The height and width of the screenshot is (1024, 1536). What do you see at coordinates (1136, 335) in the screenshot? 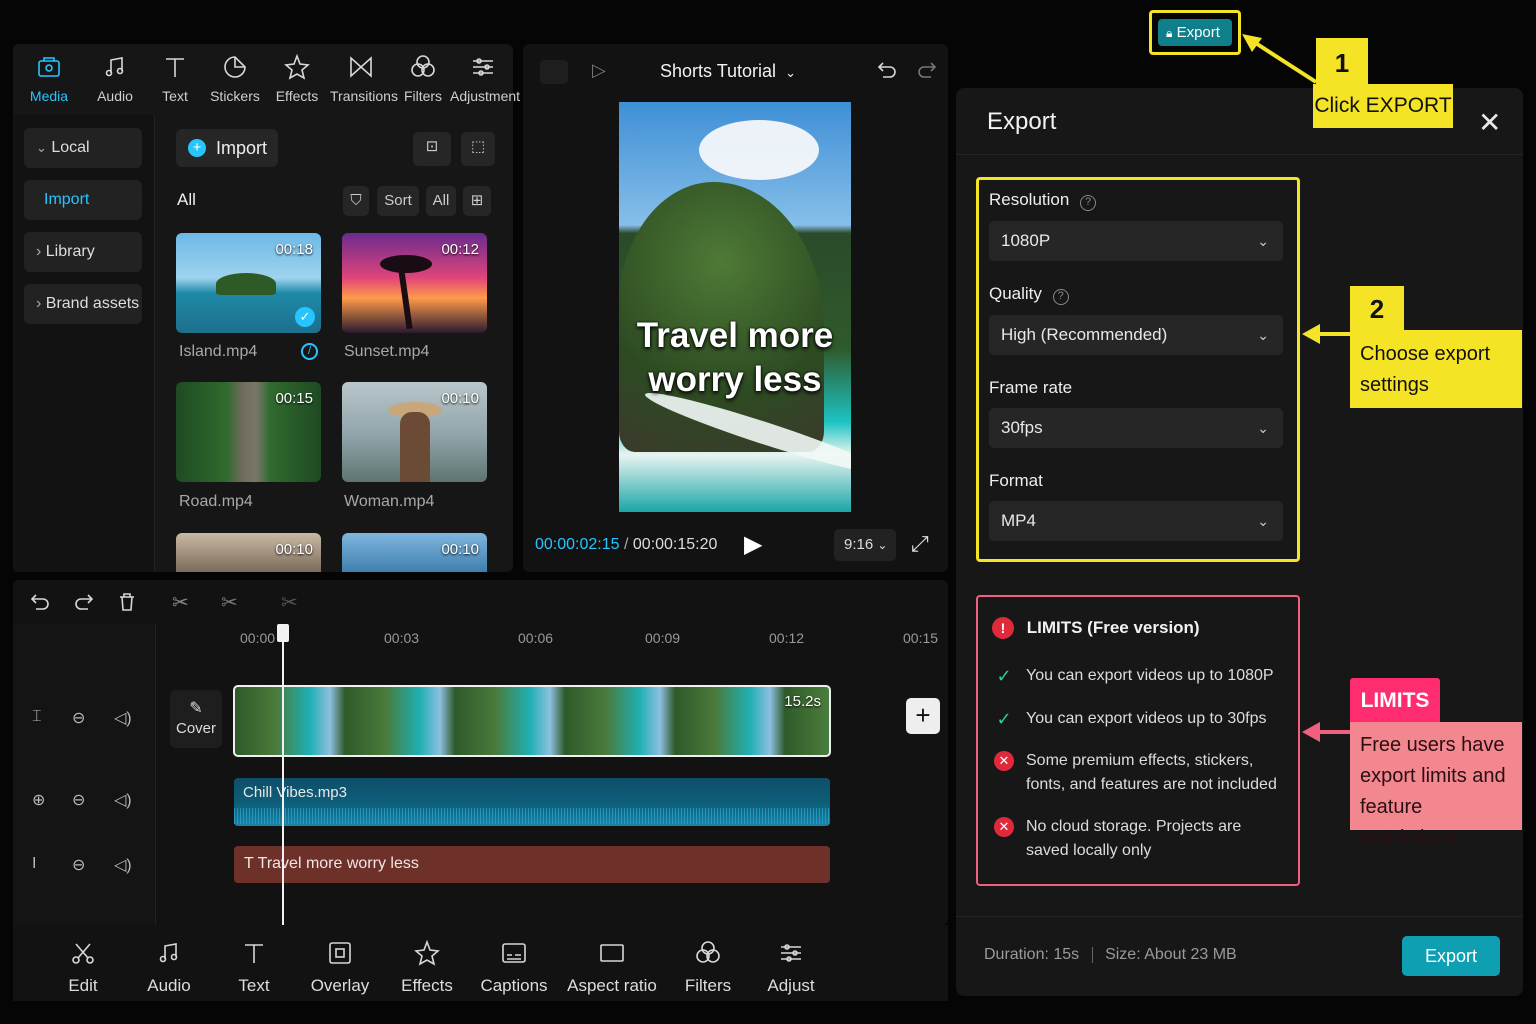
I see `quality-select: High (Recommended) ⌄` at bounding box center [1136, 335].